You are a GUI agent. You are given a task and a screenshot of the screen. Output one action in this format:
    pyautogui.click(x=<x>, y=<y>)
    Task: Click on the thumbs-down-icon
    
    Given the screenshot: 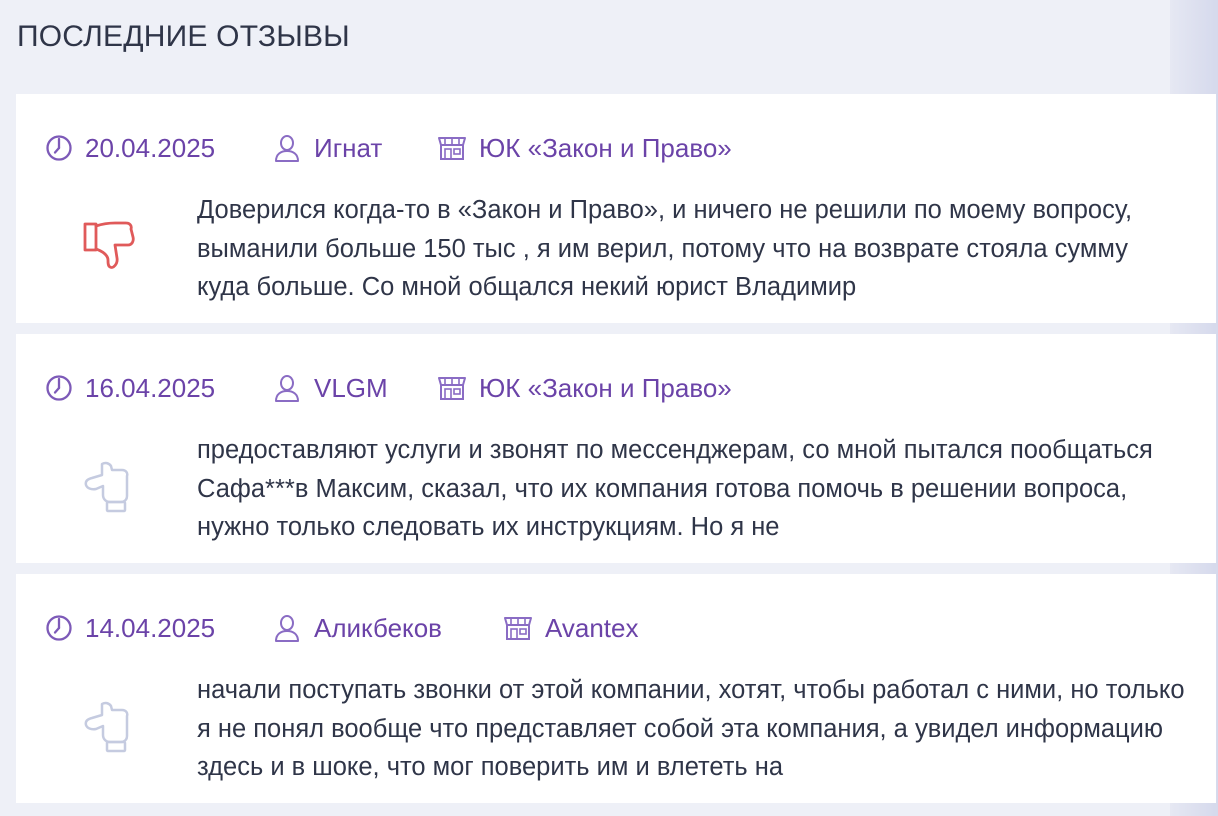 What is the action you would take?
    pyautogui.click(x=110, y=248)
    